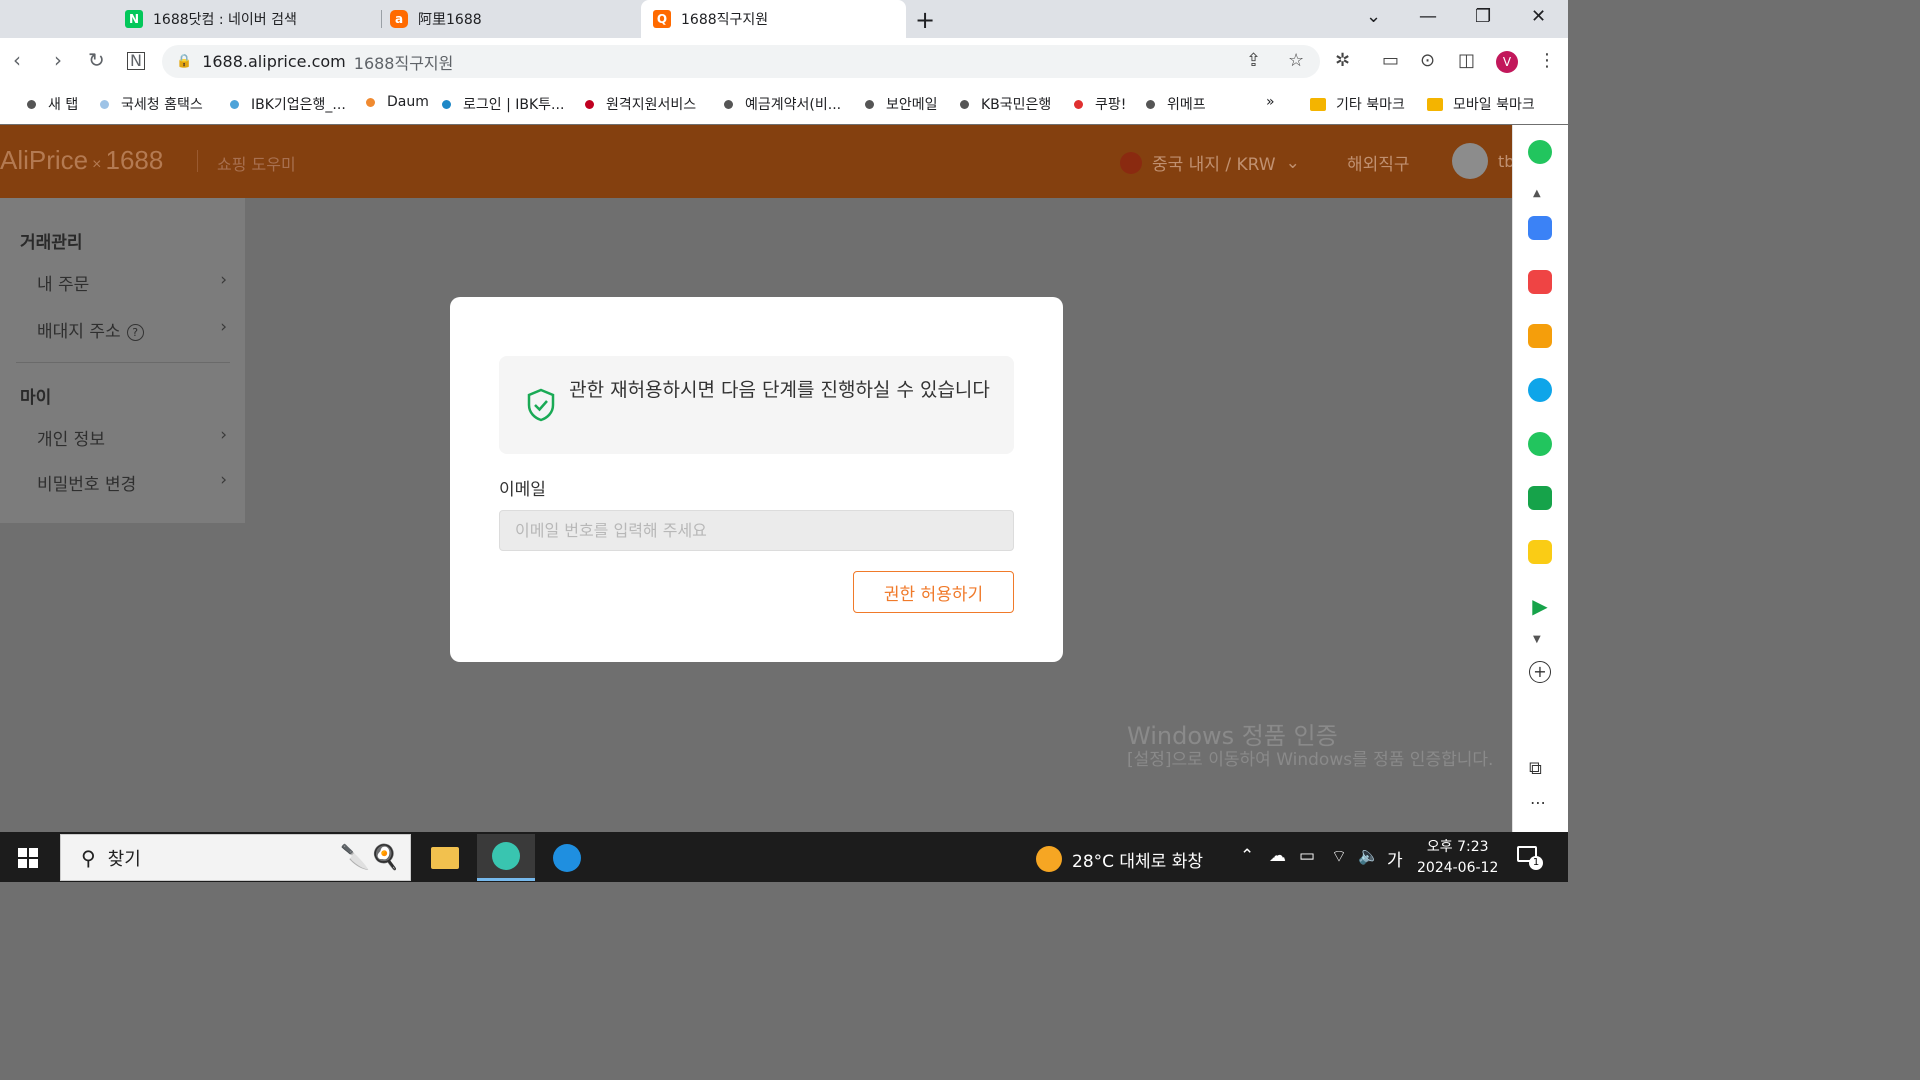  I want to click on overseas-link: 해외직구, so click(1378, 162).